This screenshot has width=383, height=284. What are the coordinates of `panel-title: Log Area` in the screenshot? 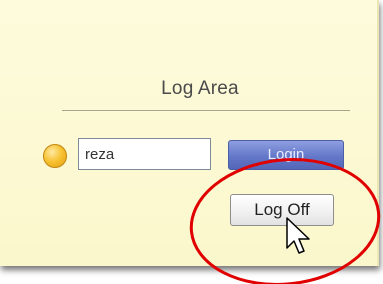 It's located at (200, 88).